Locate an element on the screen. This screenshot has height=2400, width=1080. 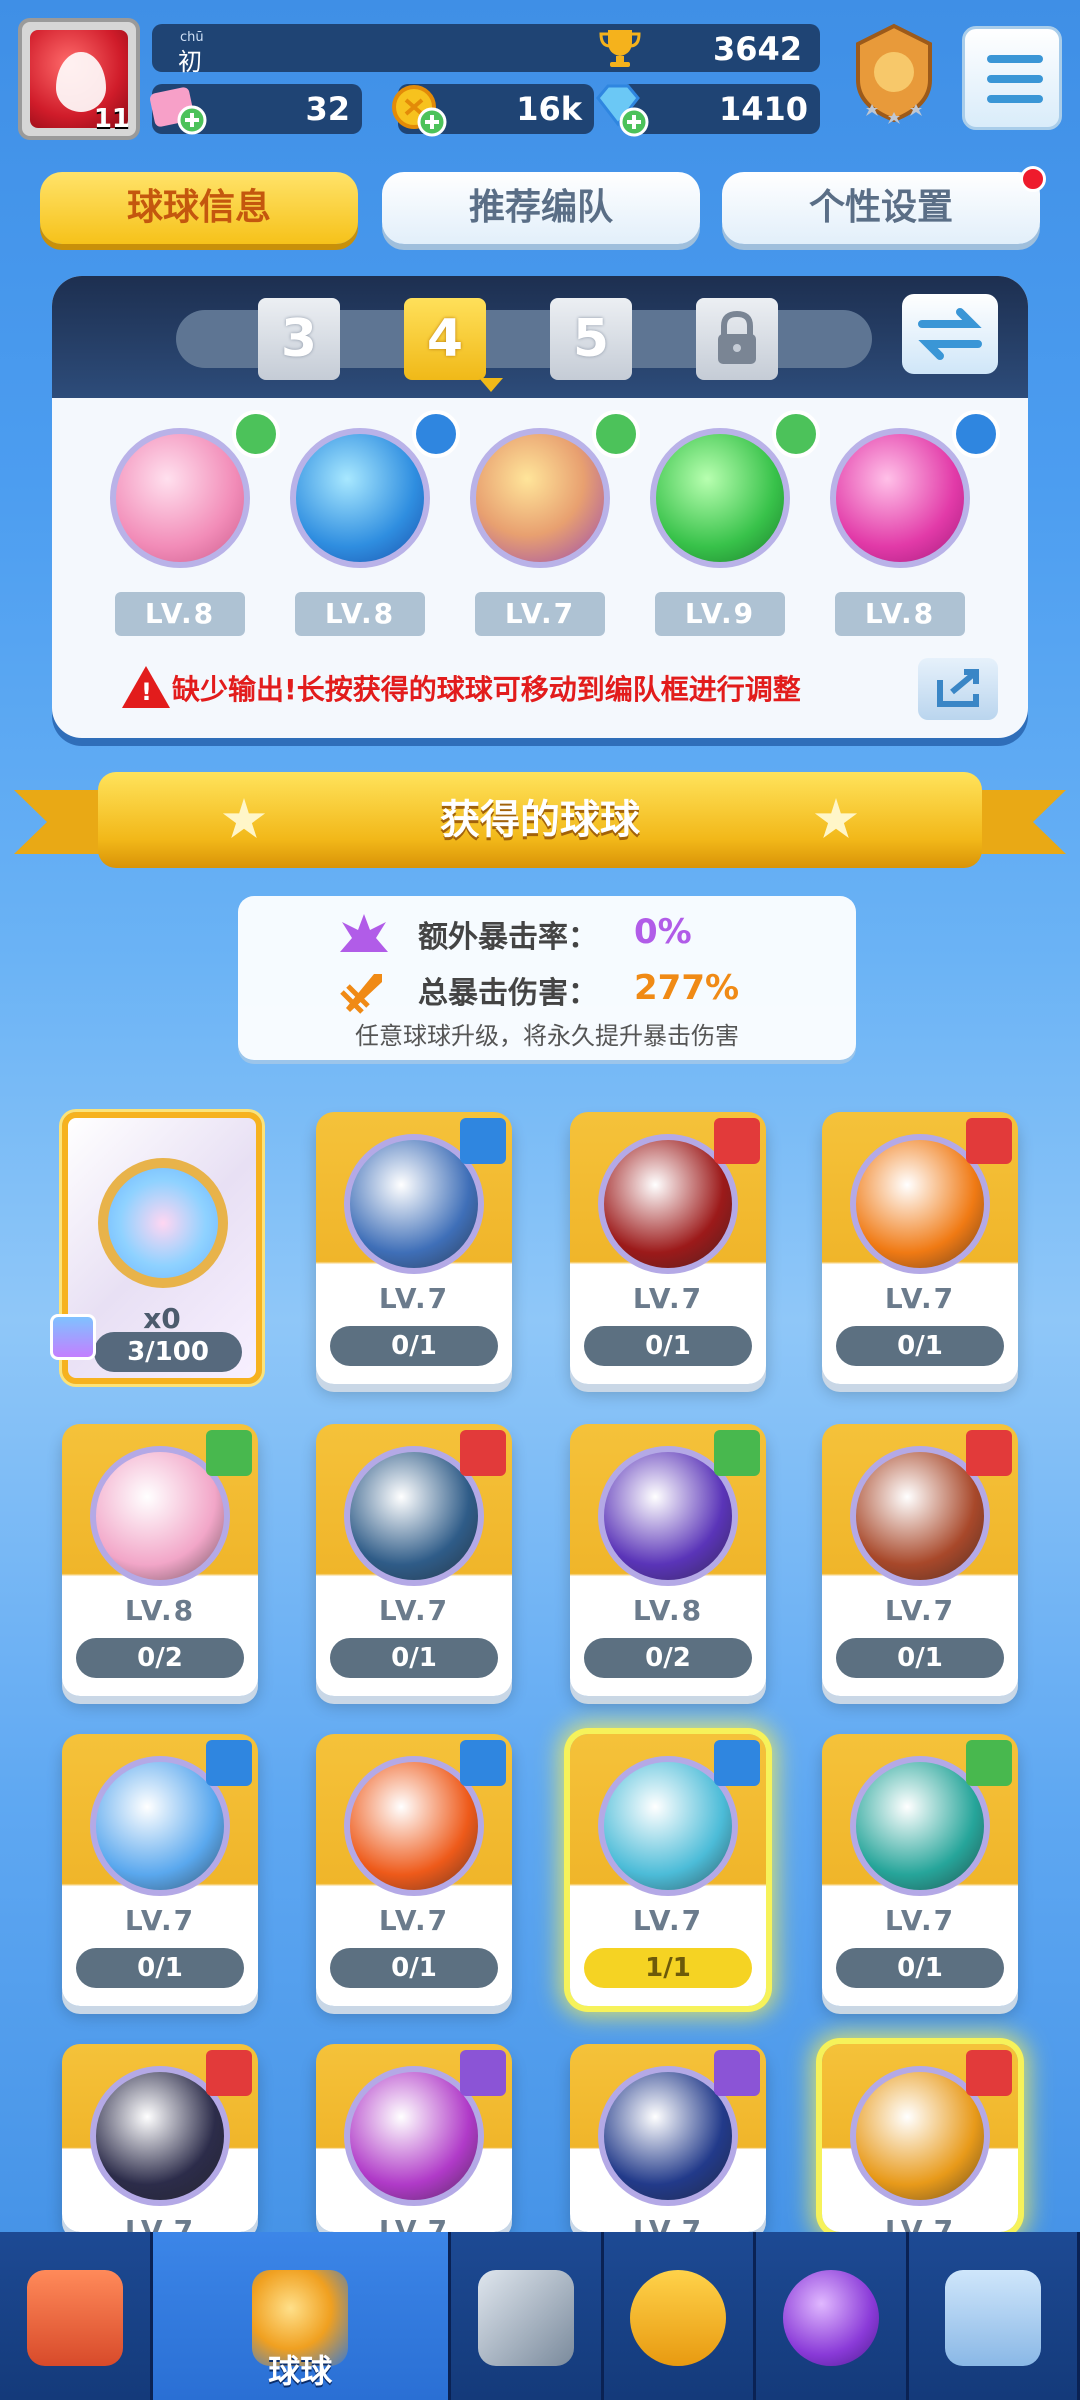
ball-card-level: LV.8 is located at coordinates (160, 1610).